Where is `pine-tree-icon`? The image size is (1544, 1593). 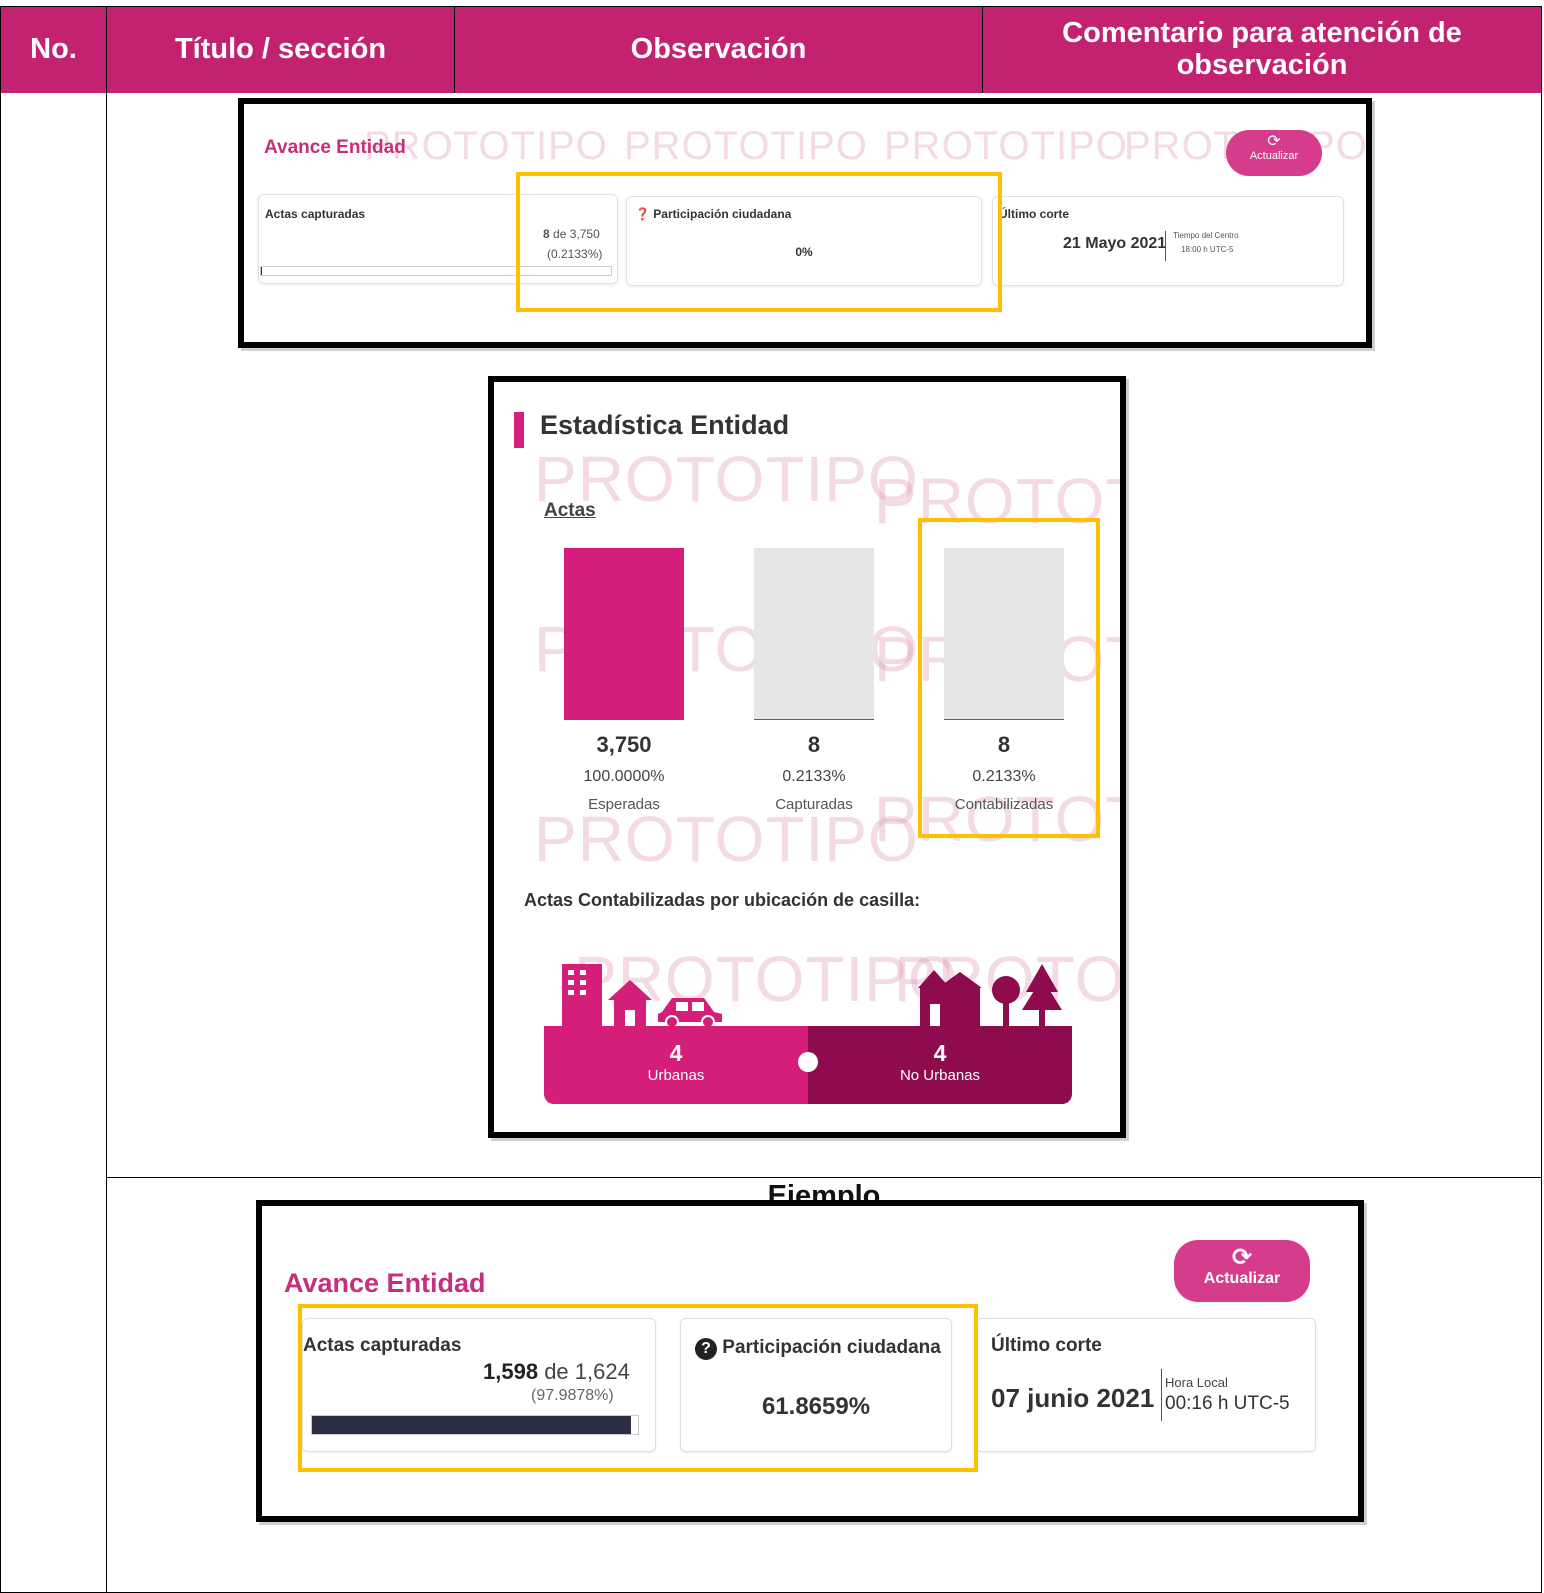
pine-tree-icon is located at coordinates (1042, 996).